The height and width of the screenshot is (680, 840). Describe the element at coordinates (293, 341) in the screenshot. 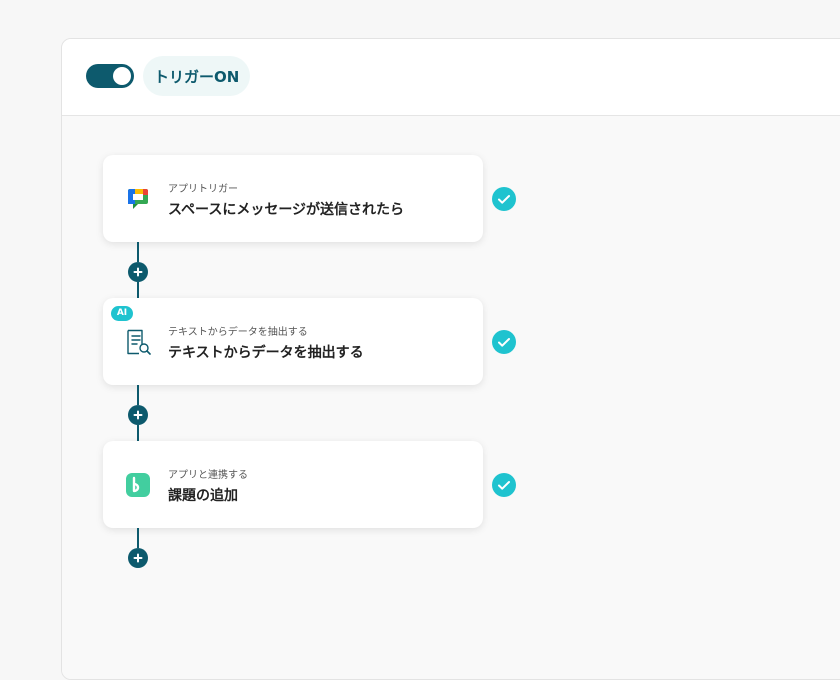

I see `flow-step-extract-data: AI テキストからデータを抽出する テキストからデータを抽出する` at that location.